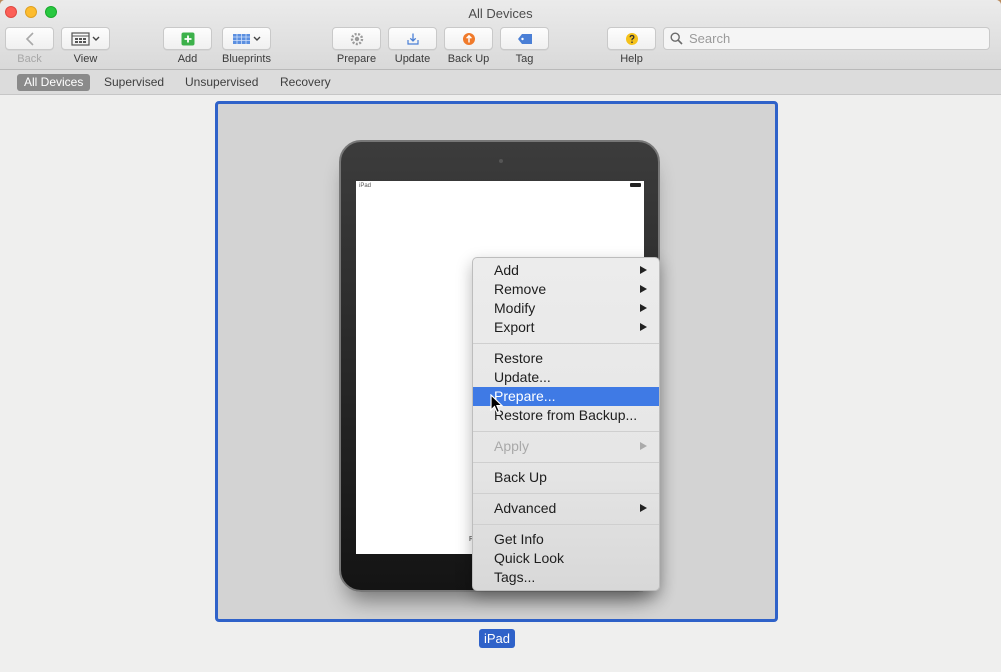  What do you see at coordinates (497, 638) in the screenshot?
I see `device-name-label: iPad` at bounding box center [497, 638].